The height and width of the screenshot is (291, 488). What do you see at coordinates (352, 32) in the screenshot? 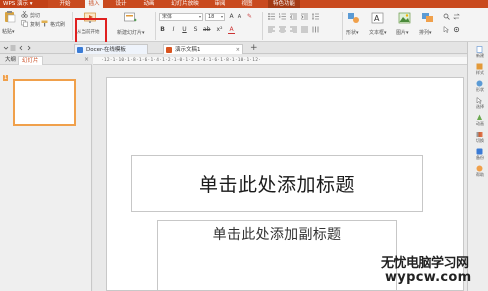
I see `shape-button: 形状▾` at bounding box center [352, 32].